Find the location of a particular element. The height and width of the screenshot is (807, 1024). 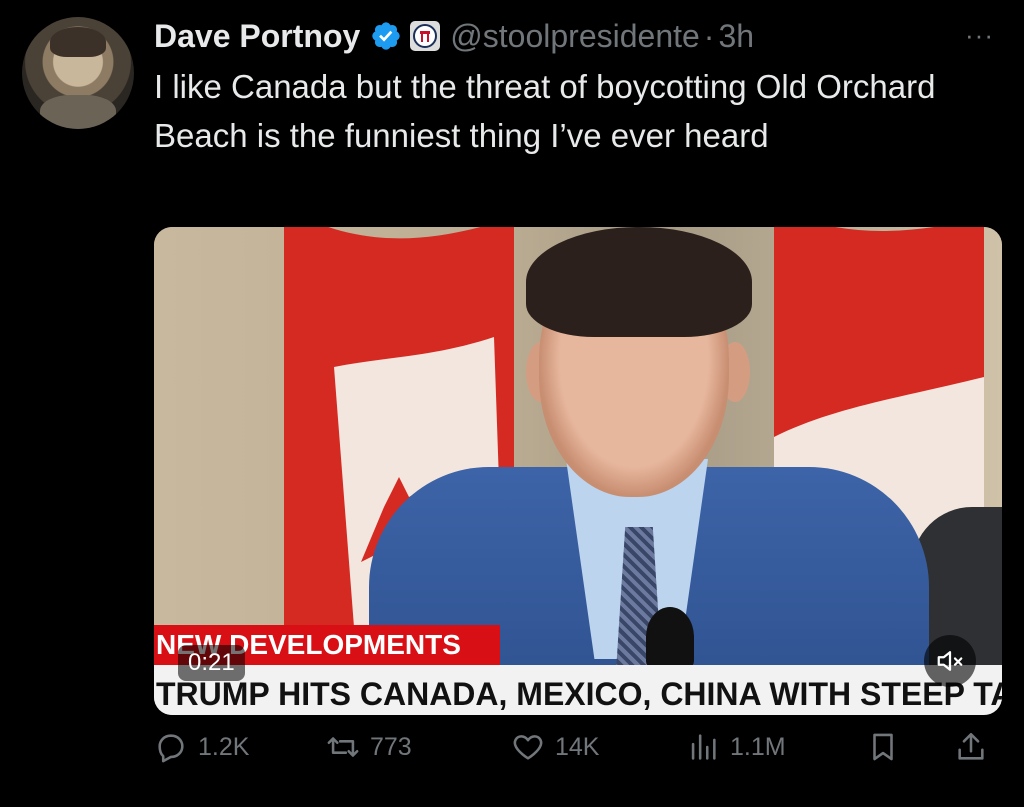

reply-count: 1.2K is located at coordinates (224, 746).